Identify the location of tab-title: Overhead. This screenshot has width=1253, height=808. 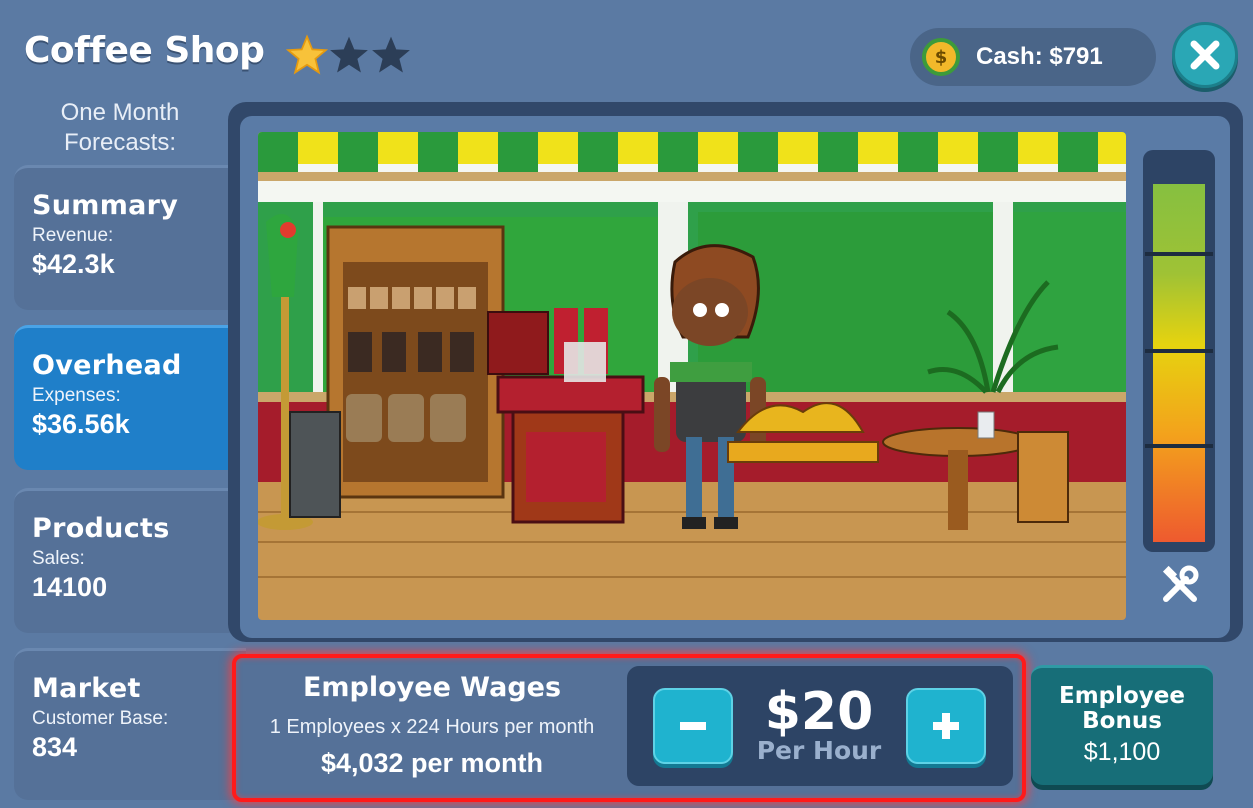
(107, 365).